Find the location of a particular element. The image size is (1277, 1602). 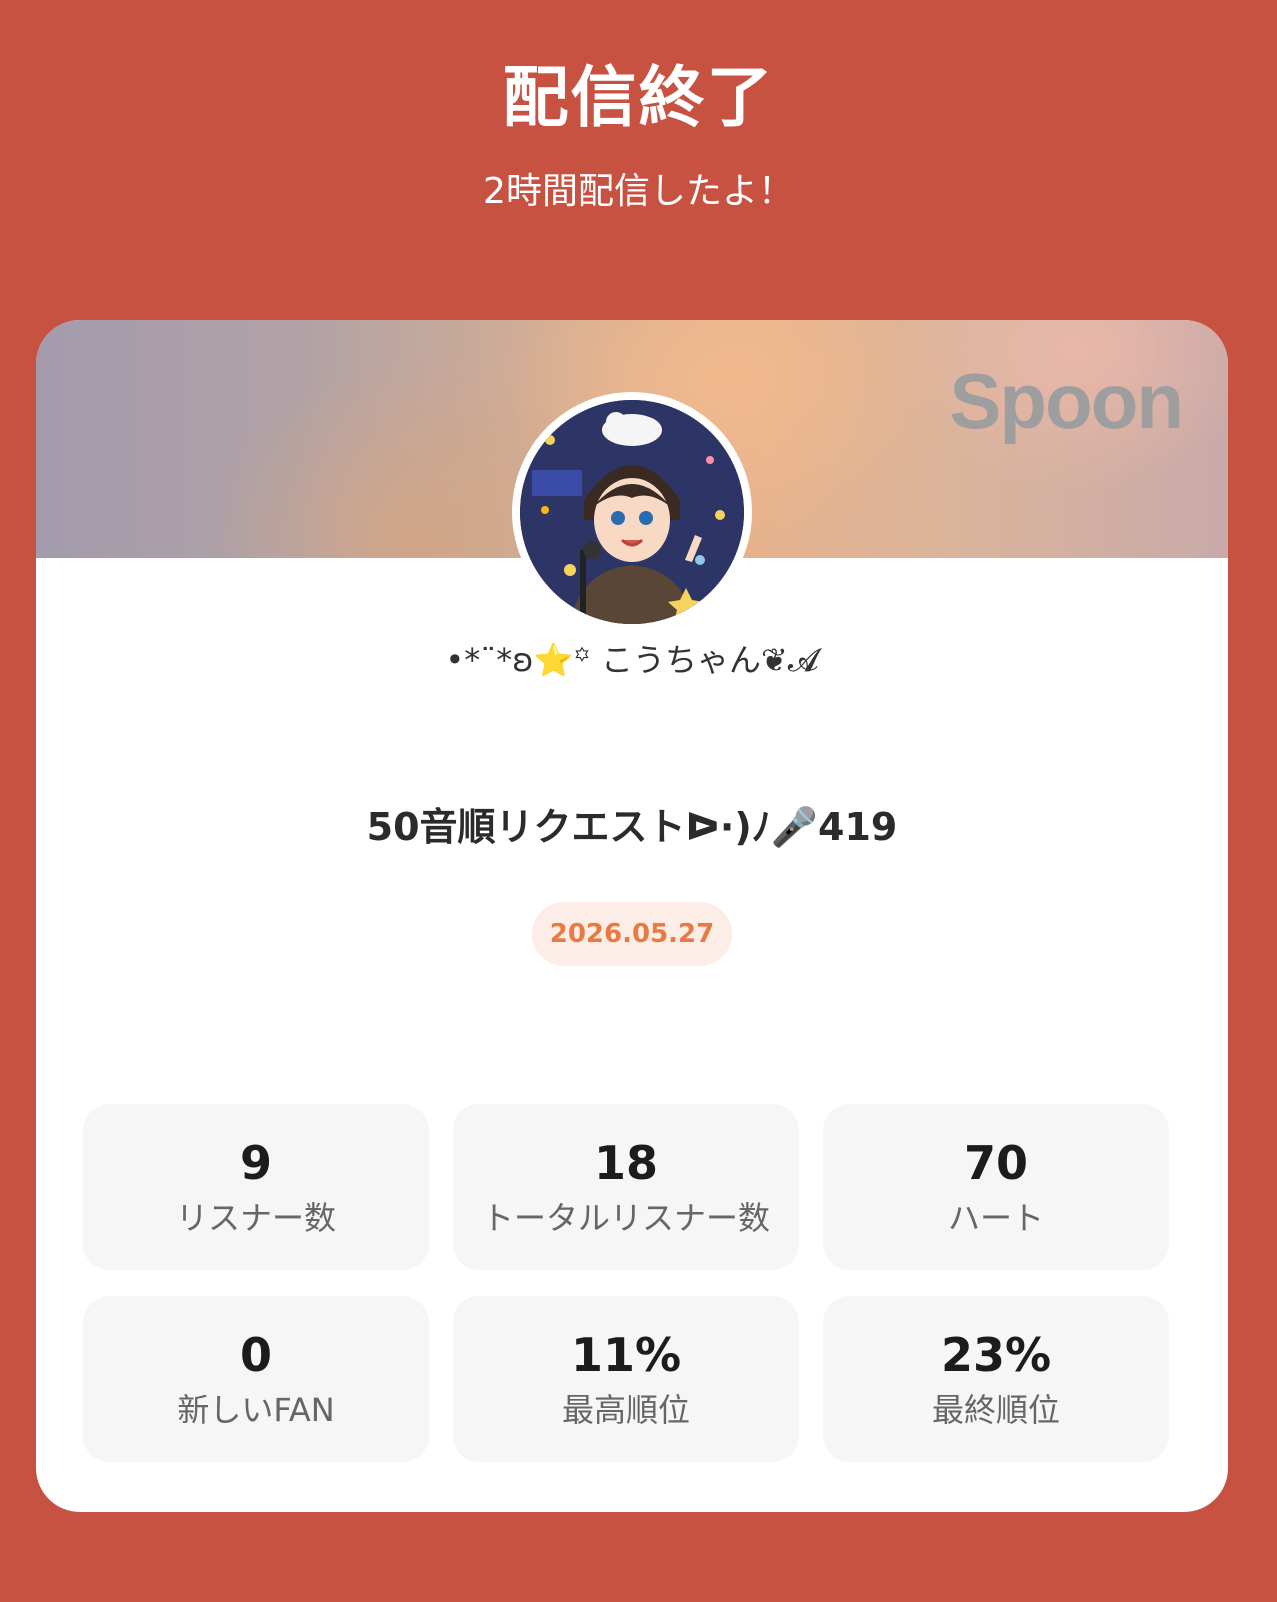

stat-label: 最終順位 is located at coordinates (995, 1410).